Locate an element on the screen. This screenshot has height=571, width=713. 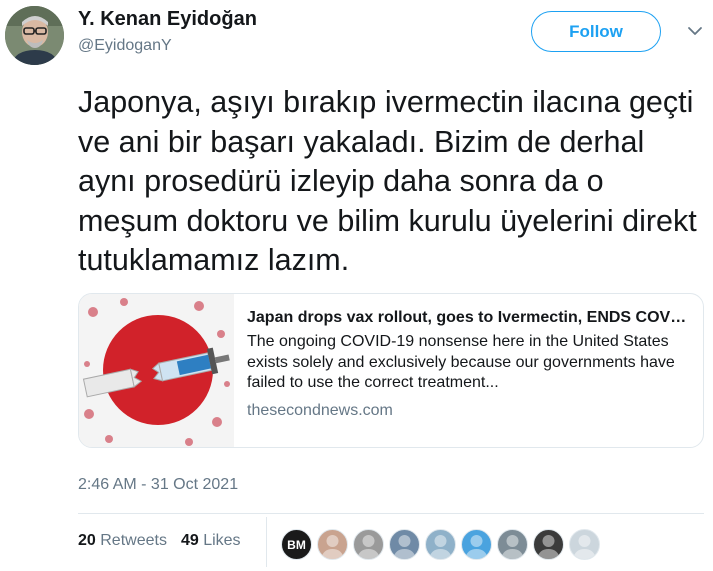
profile-photo-icon is located at coordinates (34, 35).